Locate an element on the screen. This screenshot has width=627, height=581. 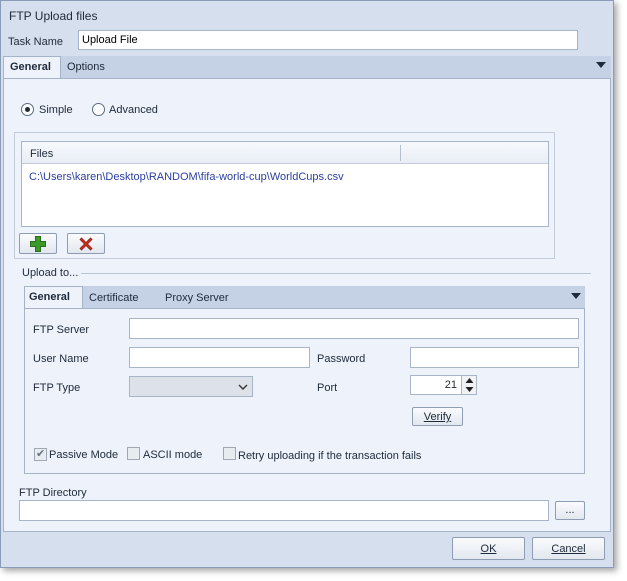
user-name-input is located at coordinates (219, 357).